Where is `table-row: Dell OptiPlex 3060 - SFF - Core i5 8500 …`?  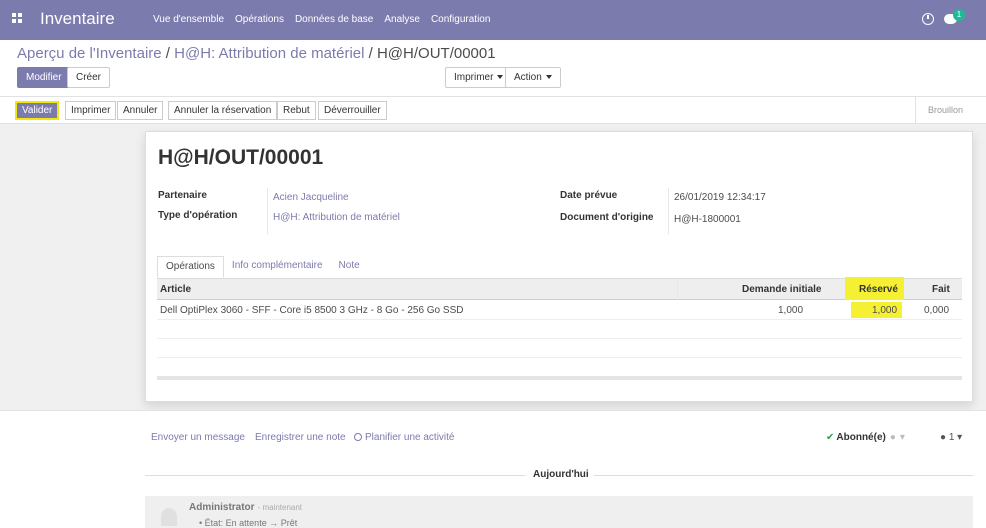
table-row: Dell OptiPlex 3060 - SFF - Core i5 8500 … is located at coordinates (559, 310).